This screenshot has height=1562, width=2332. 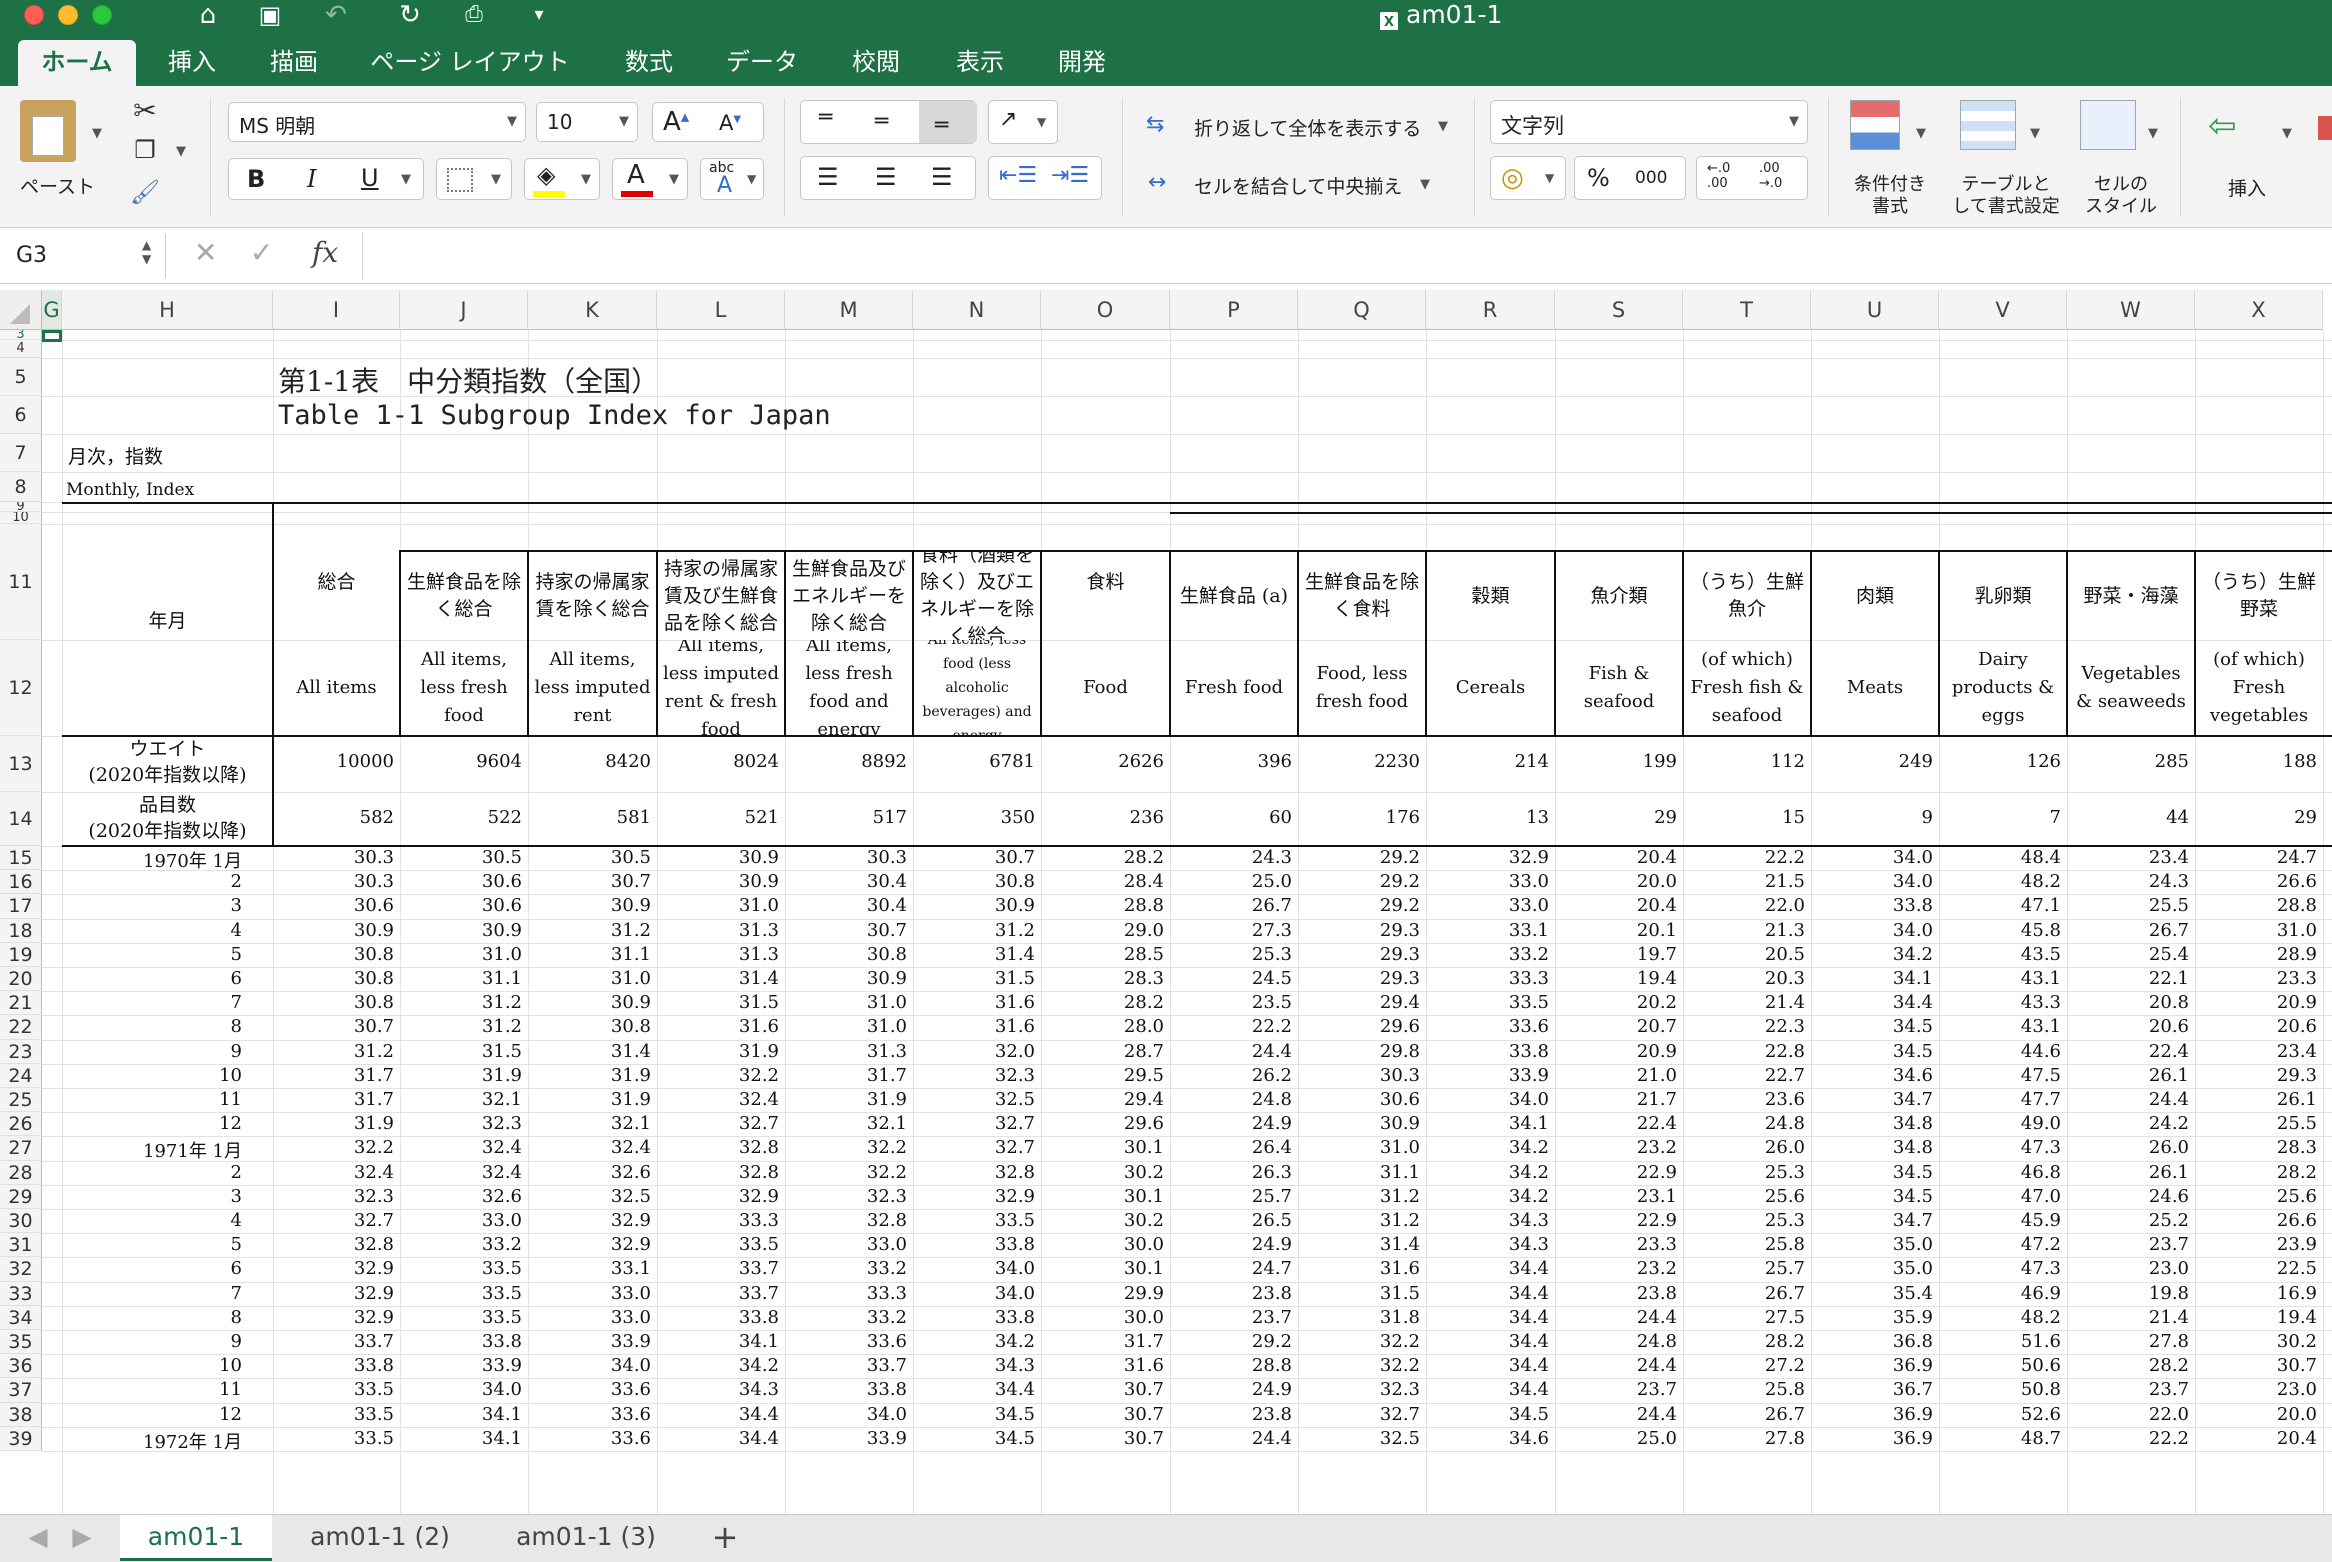 I want to click on index-value: 31.0, so click(x=2259, y=930).